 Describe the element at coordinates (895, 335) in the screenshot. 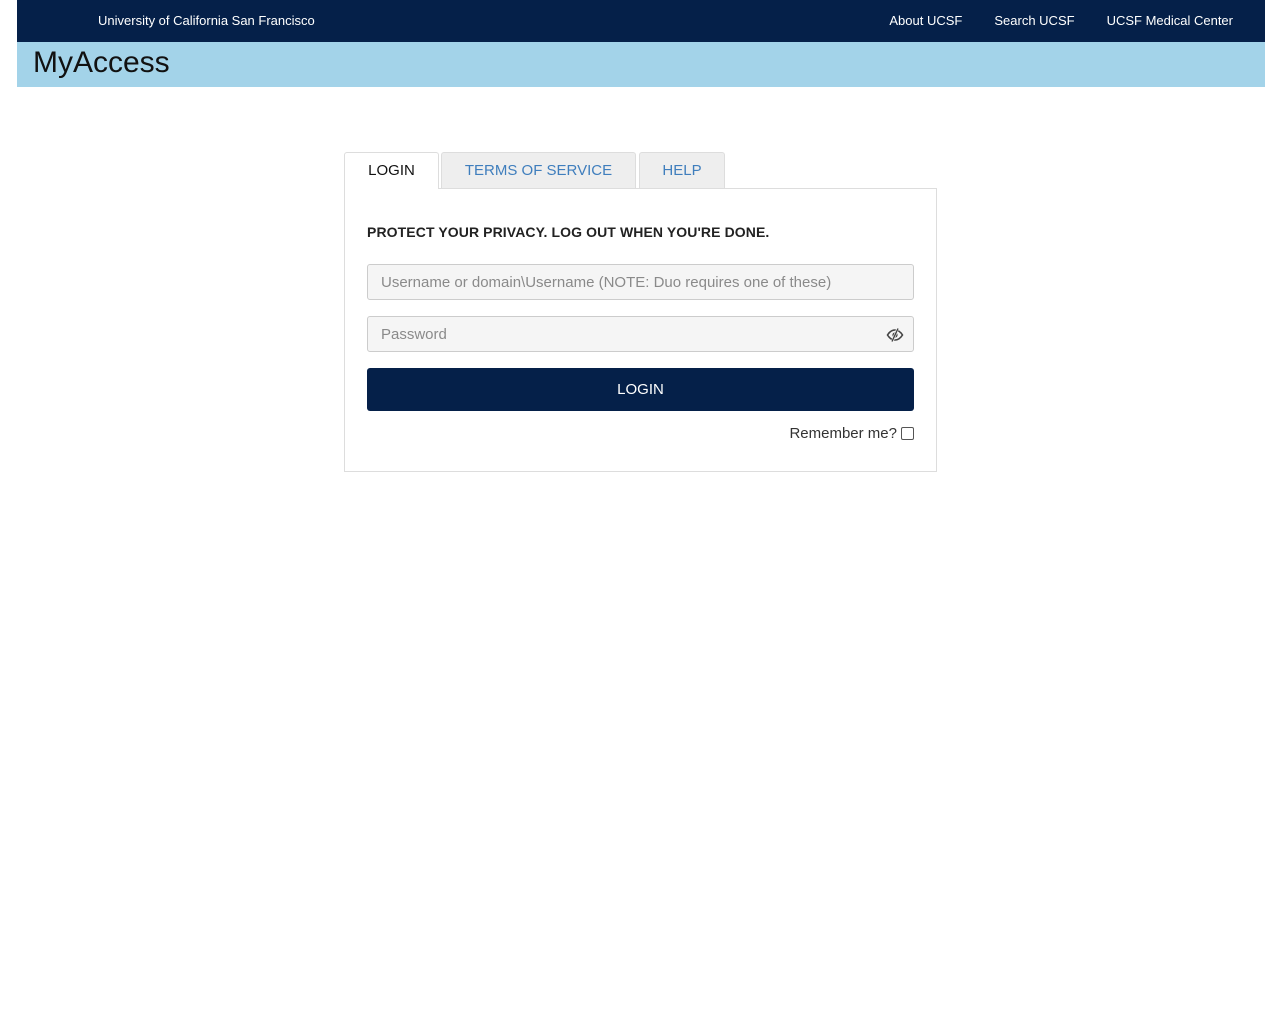

I see `eye-slash-icon` at that location.